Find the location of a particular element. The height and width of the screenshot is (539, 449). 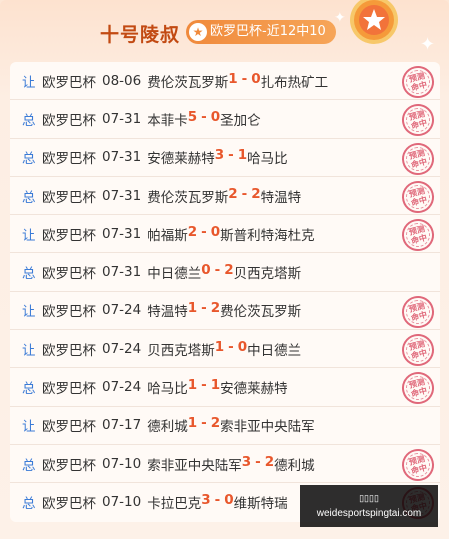

away-score: 1 is located at coordinates (215, 385).